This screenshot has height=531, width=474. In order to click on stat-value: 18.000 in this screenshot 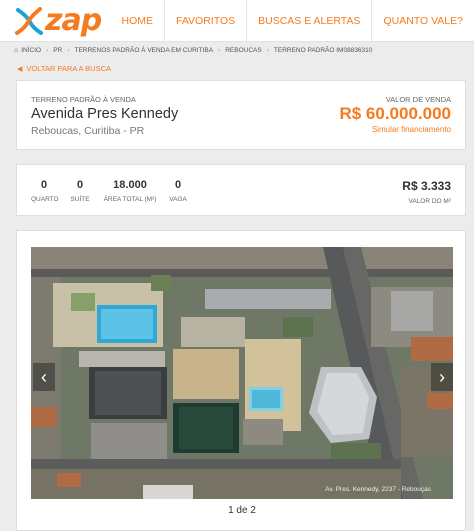, I will do `click(130, 185)`.